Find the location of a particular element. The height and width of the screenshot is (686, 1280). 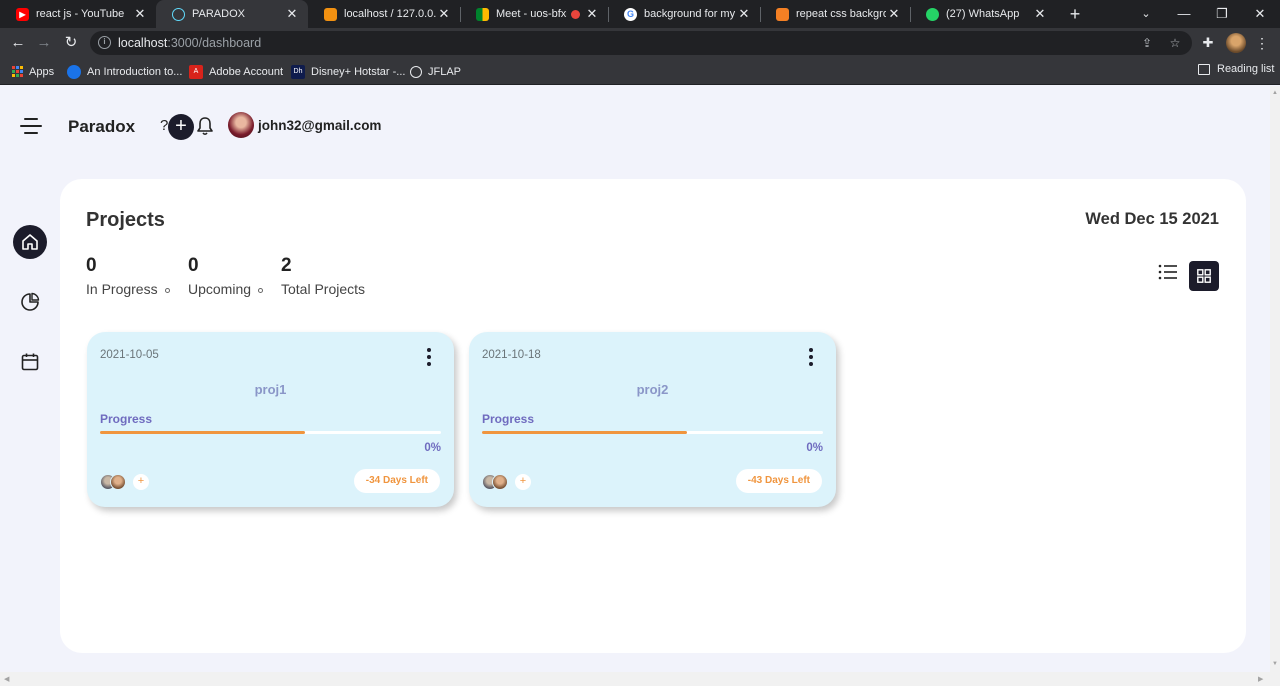

scroll-down-icon: ▼ is located at coordinates (1275, 664).